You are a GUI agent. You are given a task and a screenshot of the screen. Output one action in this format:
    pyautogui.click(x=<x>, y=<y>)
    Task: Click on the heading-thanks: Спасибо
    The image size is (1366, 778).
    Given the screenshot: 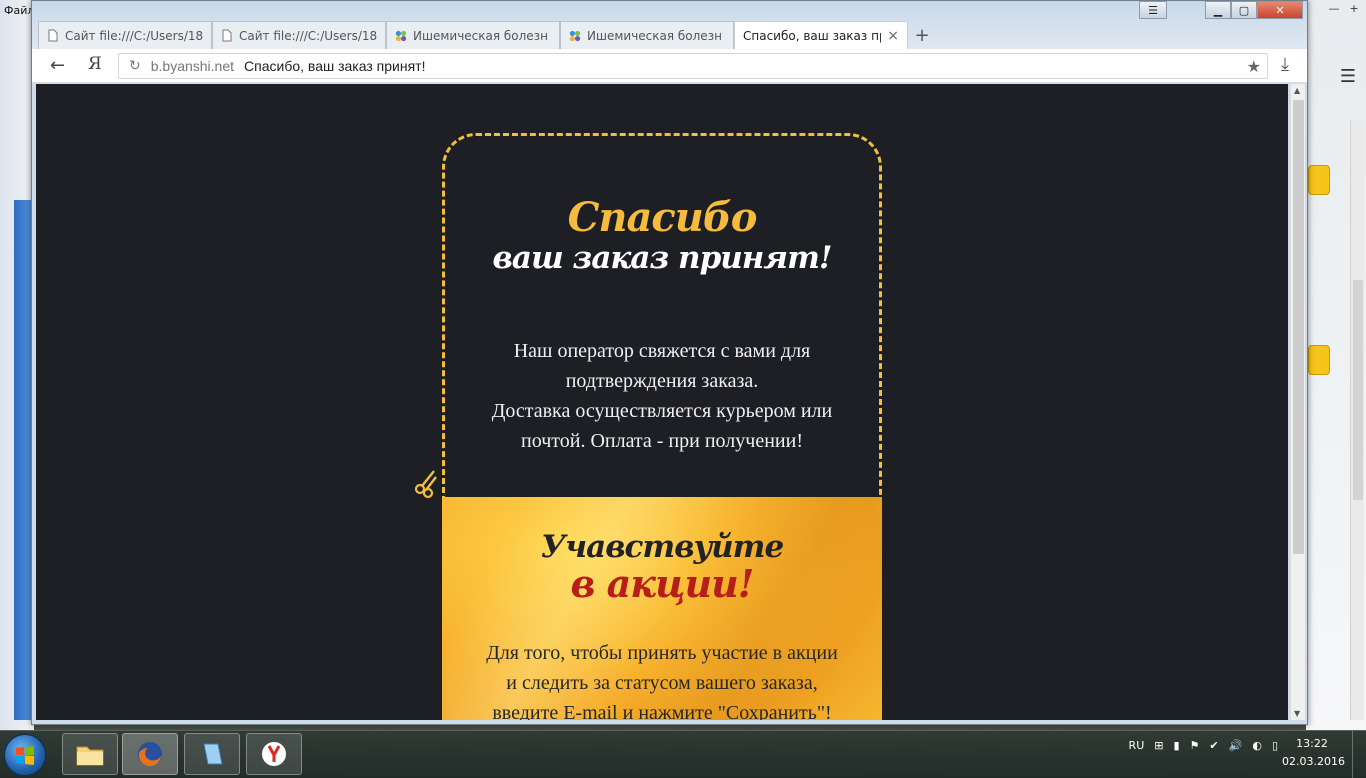 What is the action you would take?
    pyautogui.click(x=662, y=217)
    